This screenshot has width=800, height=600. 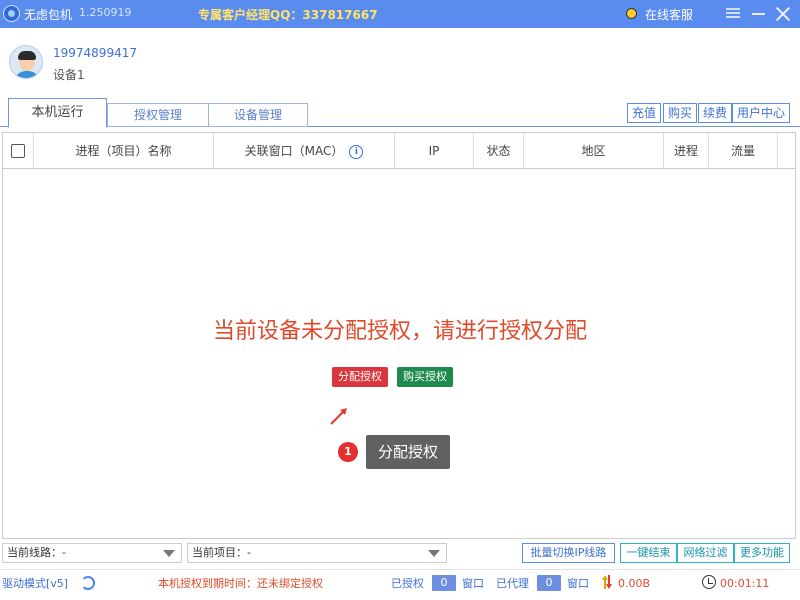 I want to click on online-service-link: 在线客服, so click(x=669, y=14).